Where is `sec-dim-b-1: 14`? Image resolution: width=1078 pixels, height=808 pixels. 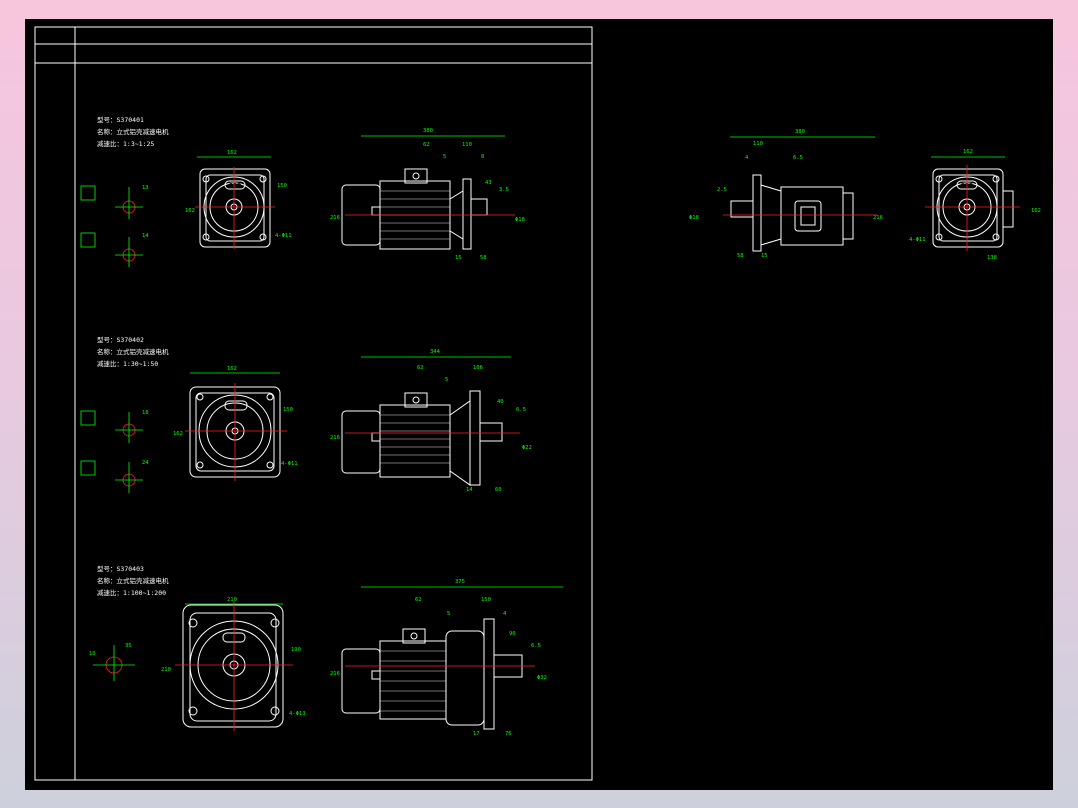
sec-dim-b-1: 14 is located at coordinates (145, 236).